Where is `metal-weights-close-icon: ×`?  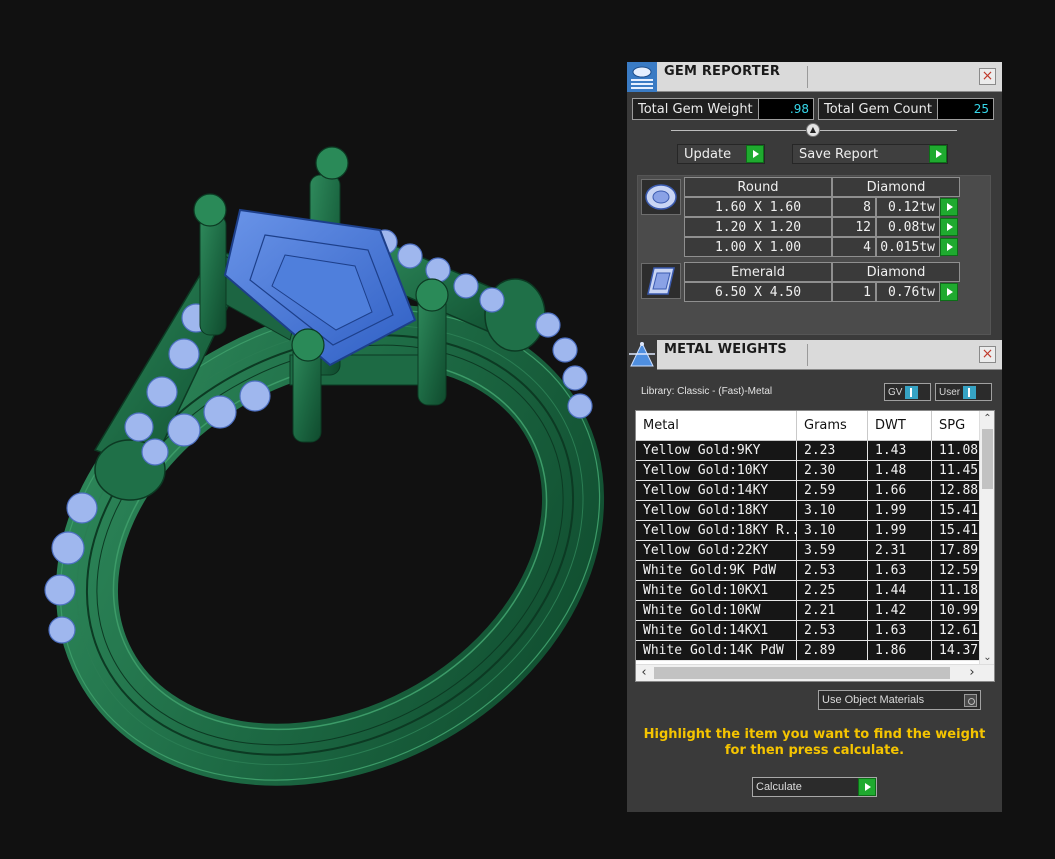 metal-weights-close-icon: × is located at coordinates (987, 354).